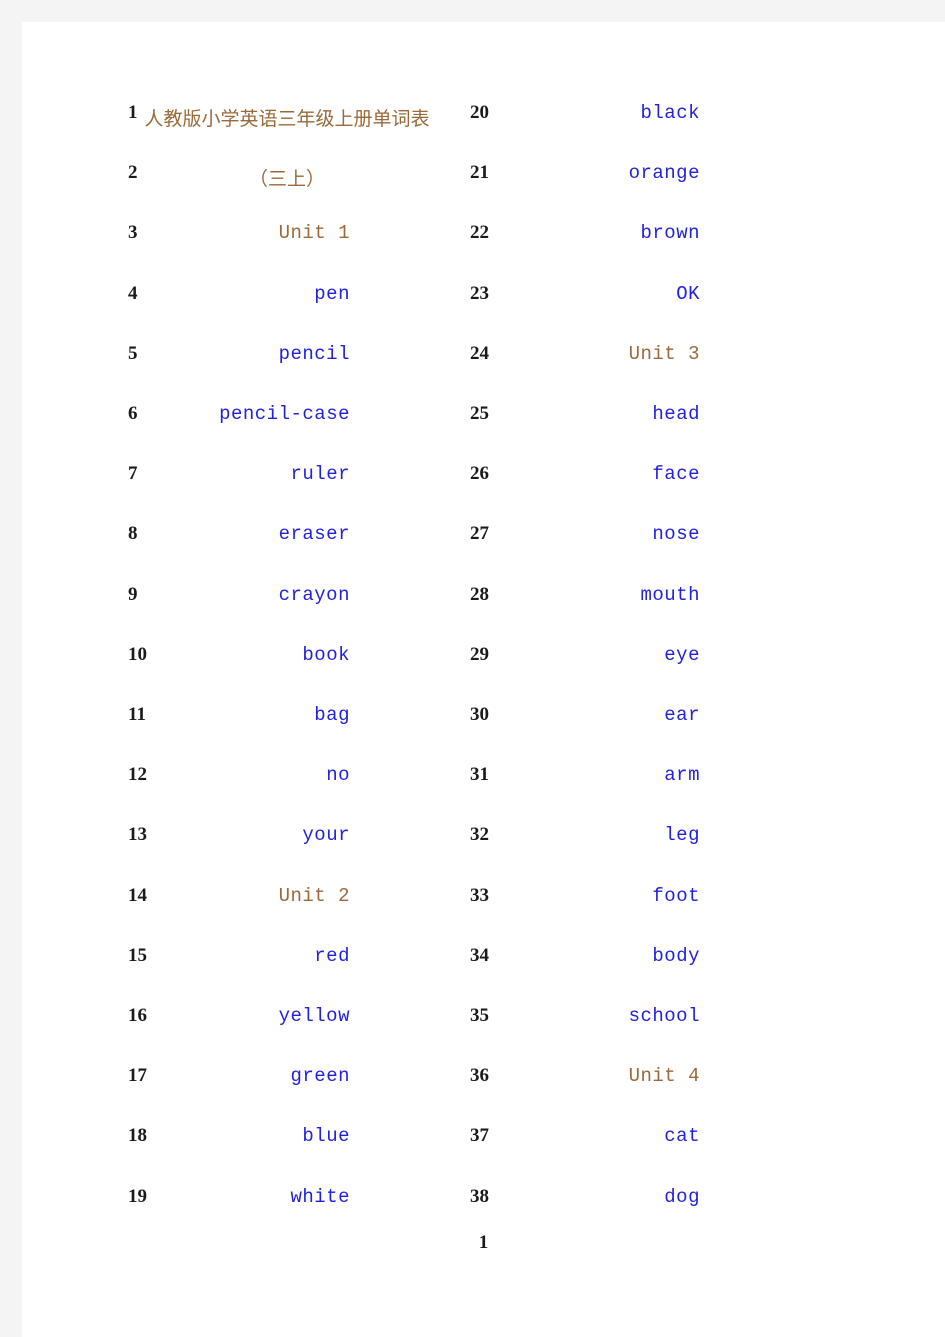  Describe the element at coordinates (479, 955) in the screenshot. I see `row-number: 34` at that location.